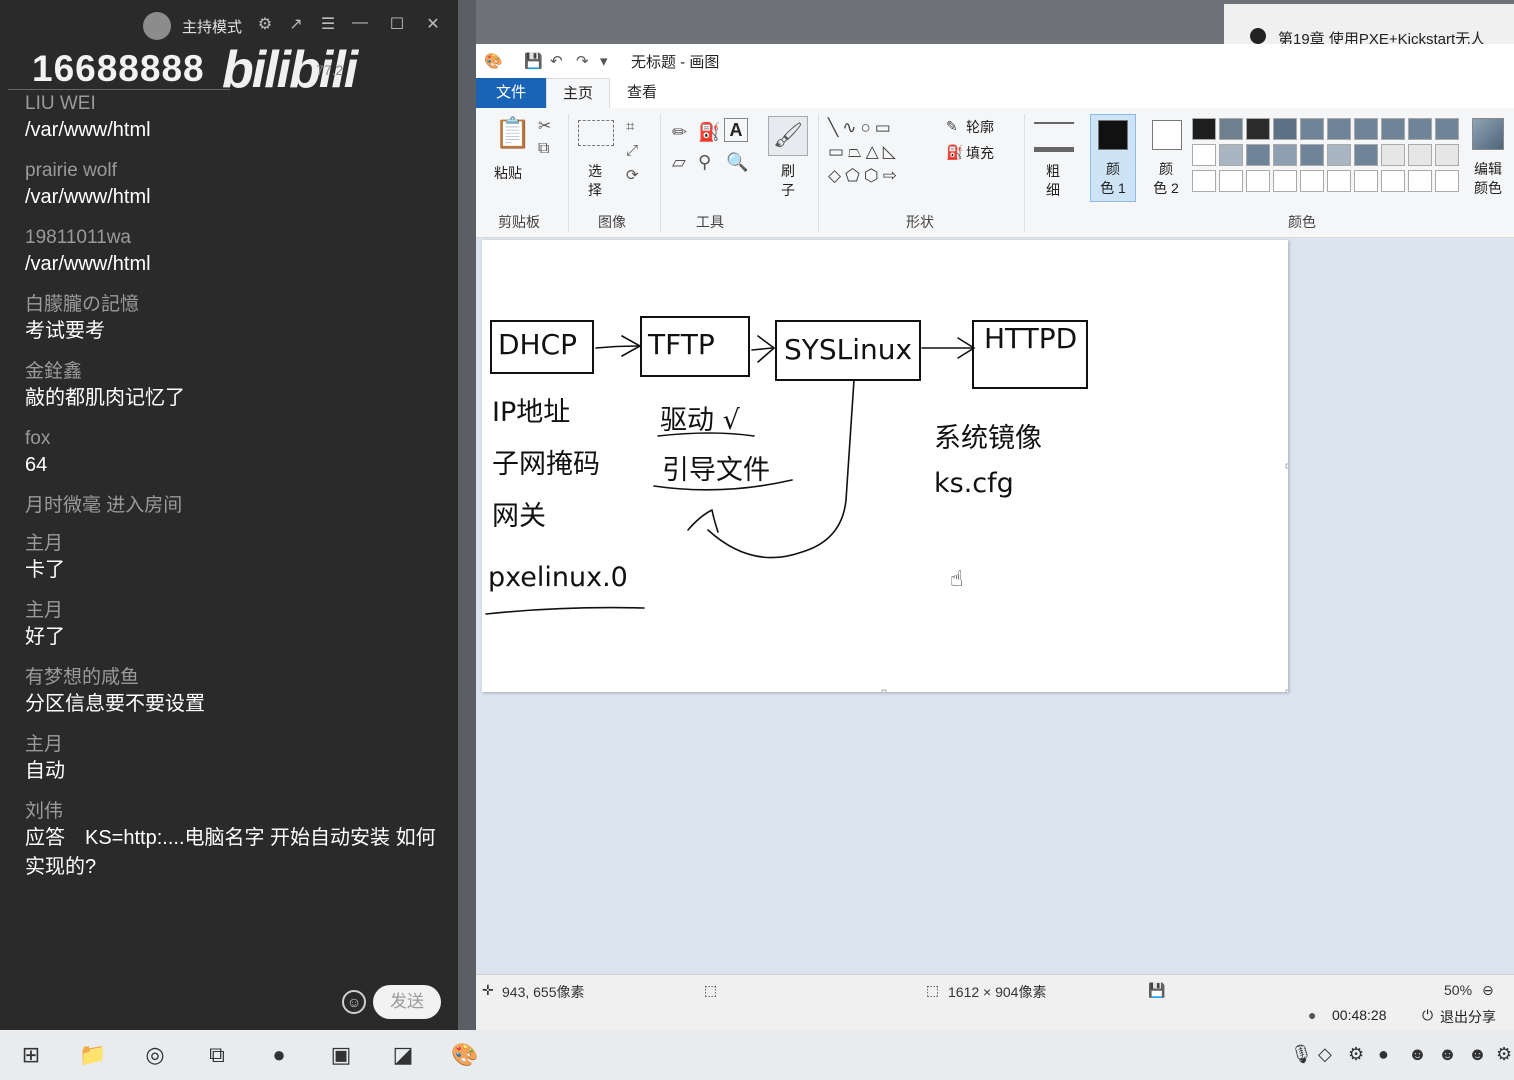 The image size is (1514, 1080). What do you see at coordinates (709, 132) in the screenshot?
I see `fill-bucket-icon: ⛽` at bounding box center [709, 132].